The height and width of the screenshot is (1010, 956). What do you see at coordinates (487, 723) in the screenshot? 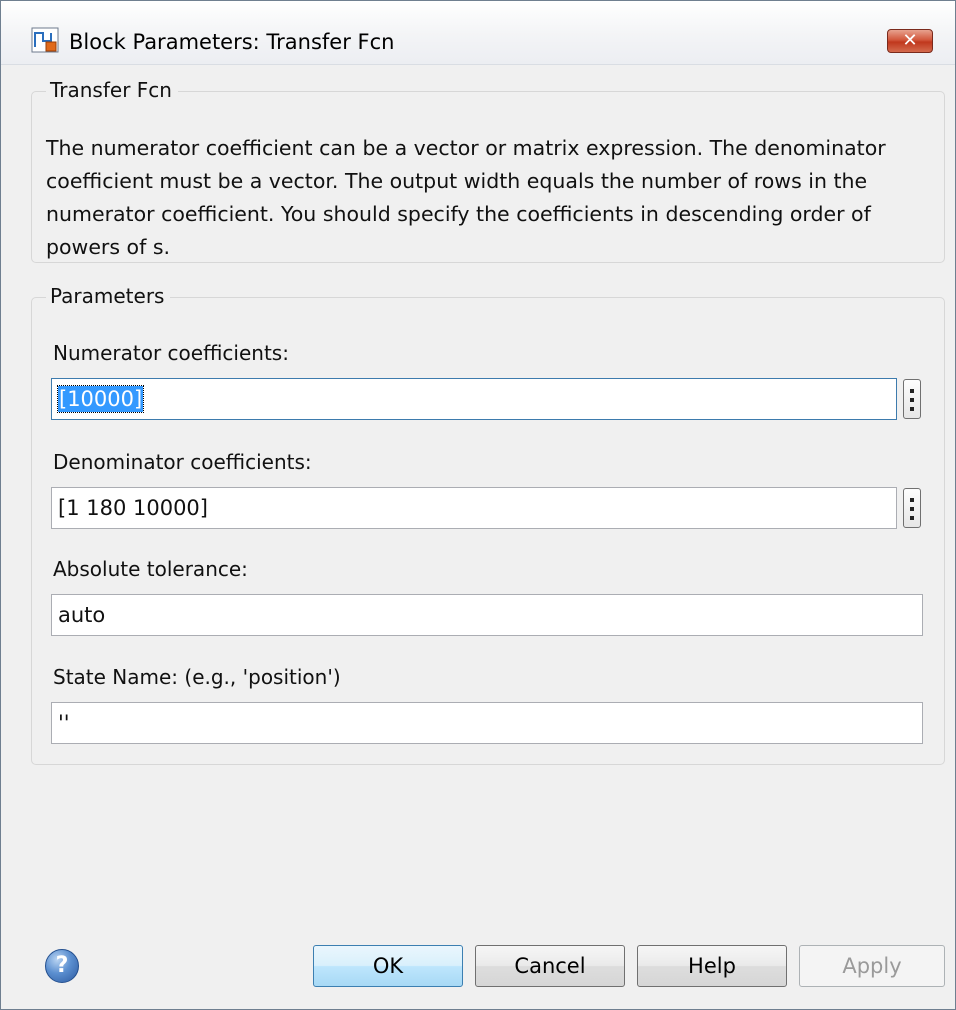
I see `state-name-input: ''` at bounding box center [487, 723].